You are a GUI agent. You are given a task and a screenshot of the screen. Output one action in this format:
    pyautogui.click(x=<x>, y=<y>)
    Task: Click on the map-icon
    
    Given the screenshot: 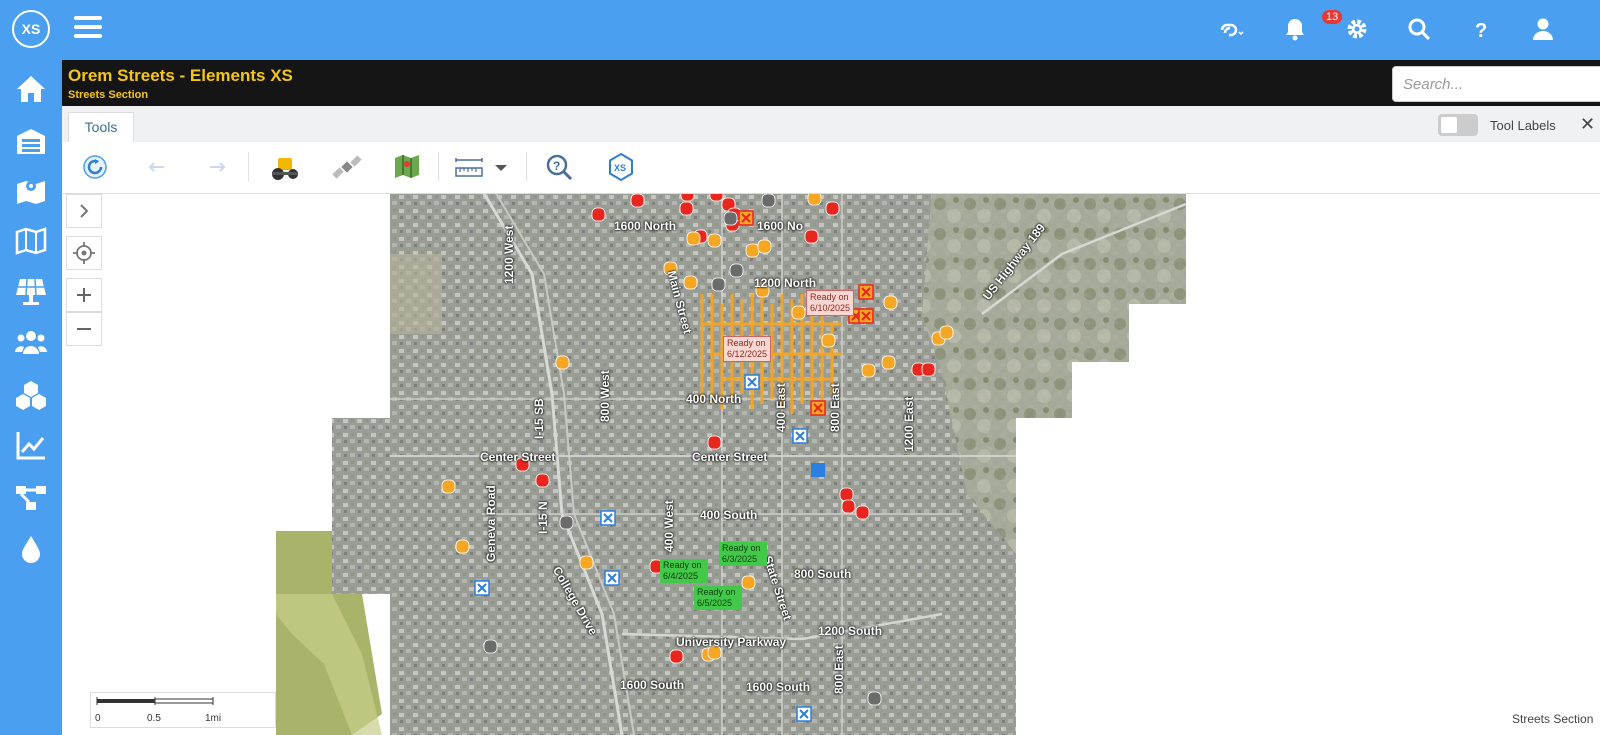 What is the action you would take?
    pyautogui.click(x=31, y=241)
    